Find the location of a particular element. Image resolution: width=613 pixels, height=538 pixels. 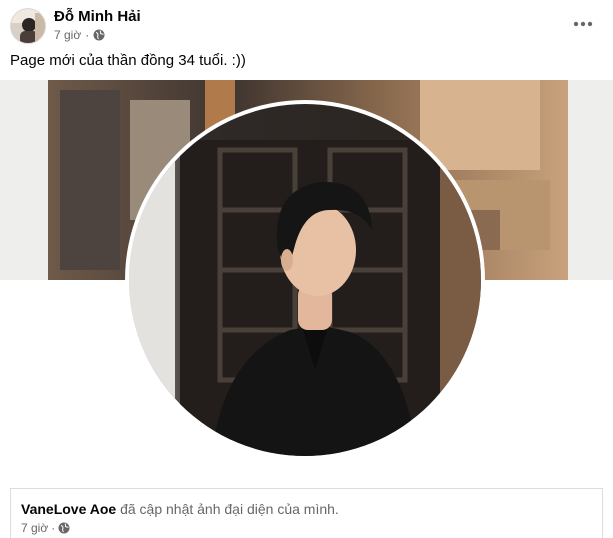

more-options-button is located at coordinates (583, 24).